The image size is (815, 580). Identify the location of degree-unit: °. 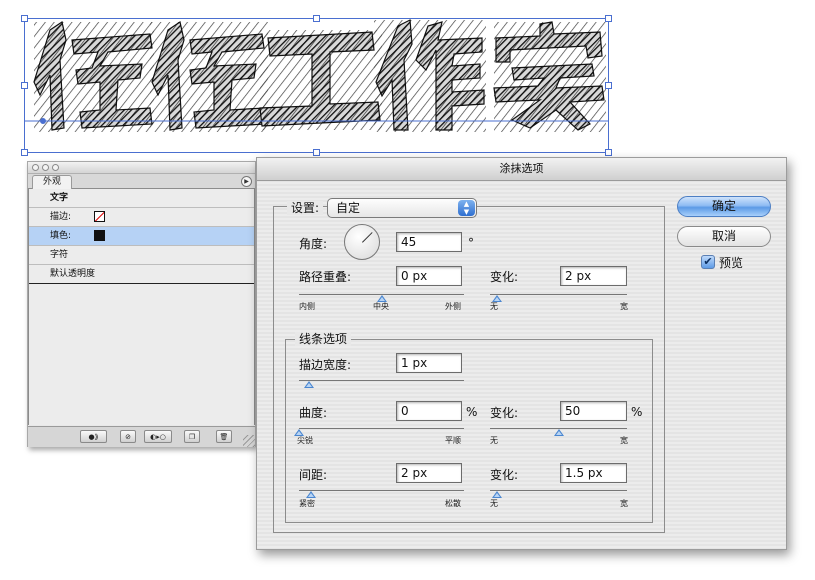
(471, 243).